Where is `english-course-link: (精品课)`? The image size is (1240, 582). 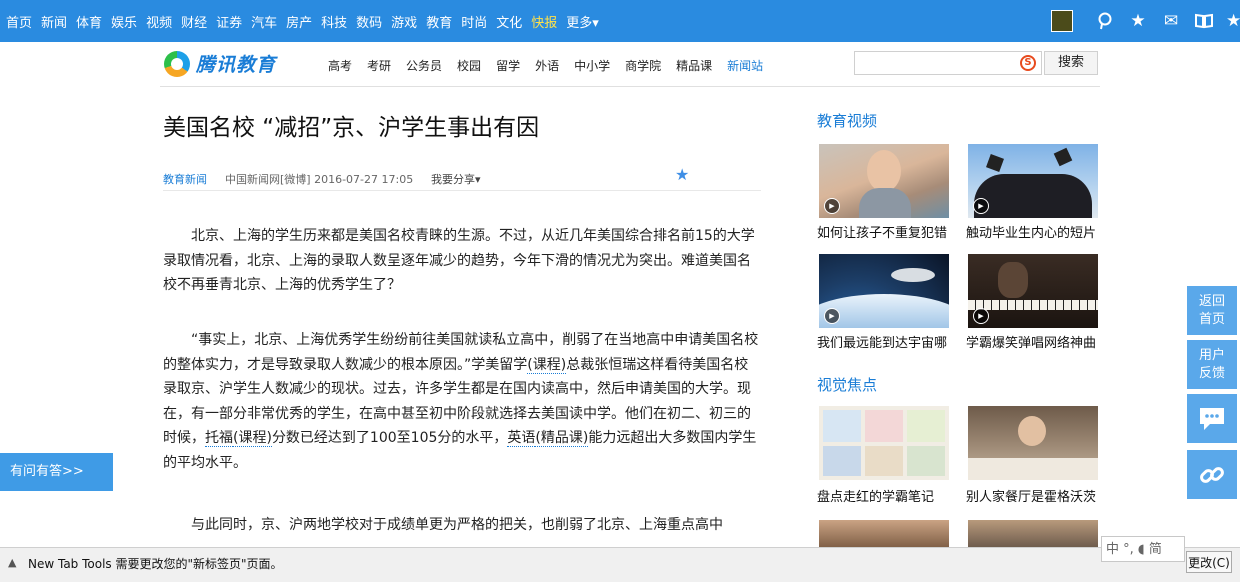 english-course-link: (精品课) is located at coordinates (562, 438).